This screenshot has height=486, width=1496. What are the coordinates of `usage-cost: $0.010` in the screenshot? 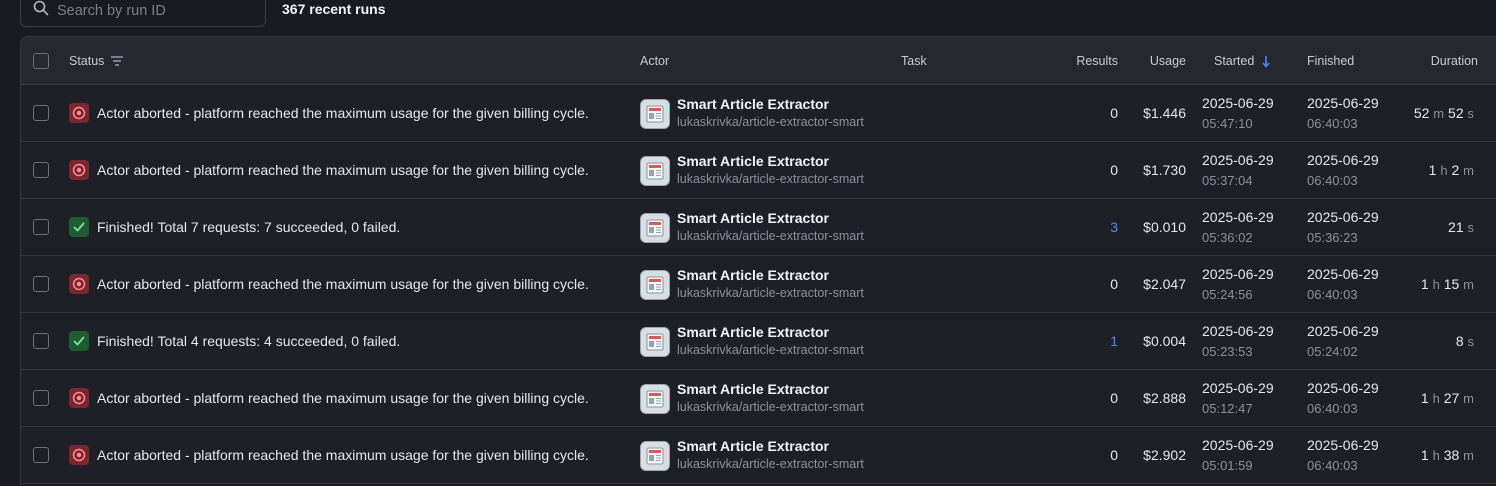 It's located at (1164, 227).